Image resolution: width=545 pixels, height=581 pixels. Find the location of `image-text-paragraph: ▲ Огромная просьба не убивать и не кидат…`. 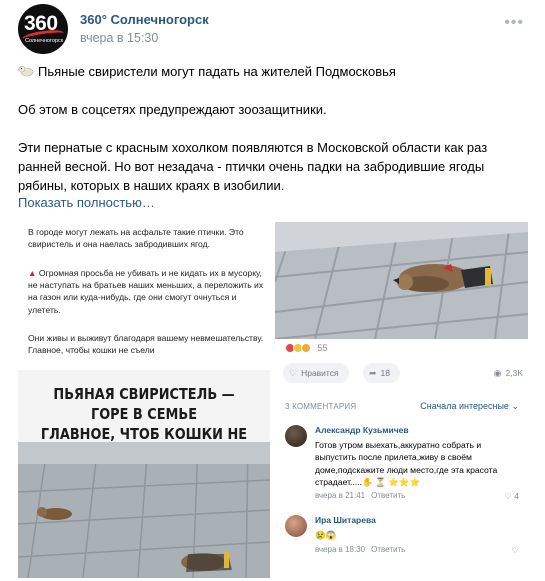

image-text-paragraph: ▲ Огромная просьба не убивать и не кидат… is located at coordinates (146, 291).